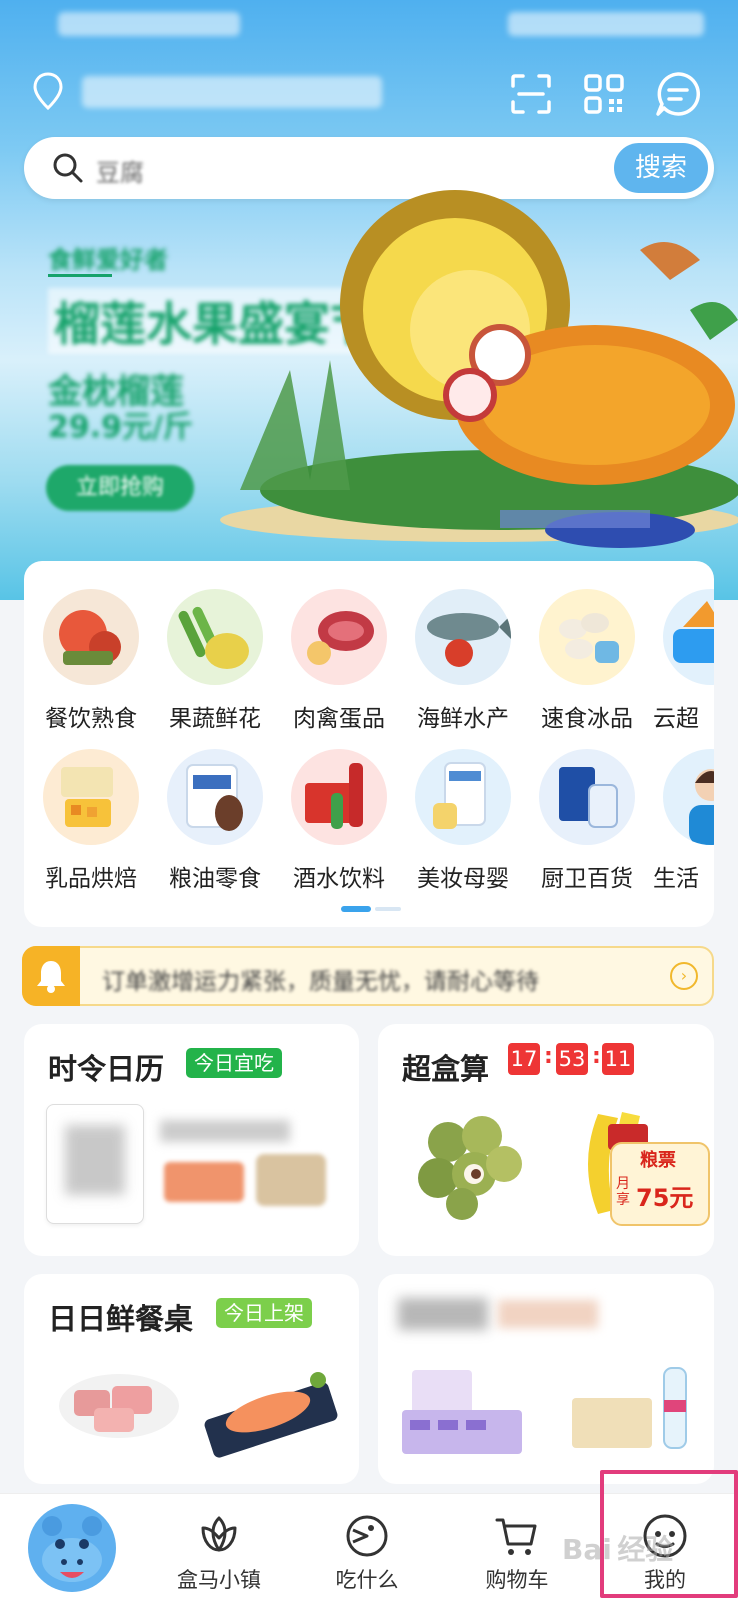 The image size is (738, 1600). Describe the element at coordinates (531, 94) in the screenshot. I see `scan-icon` at that location.